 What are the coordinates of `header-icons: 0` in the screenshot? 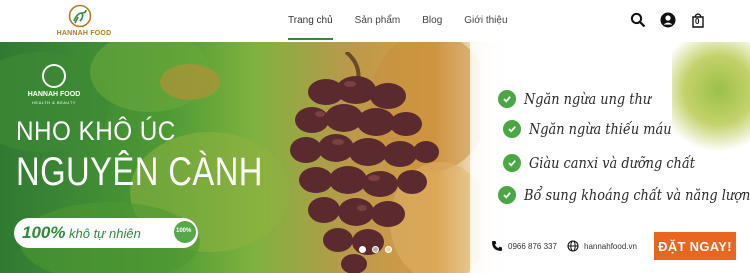 It's located at (668, 20).